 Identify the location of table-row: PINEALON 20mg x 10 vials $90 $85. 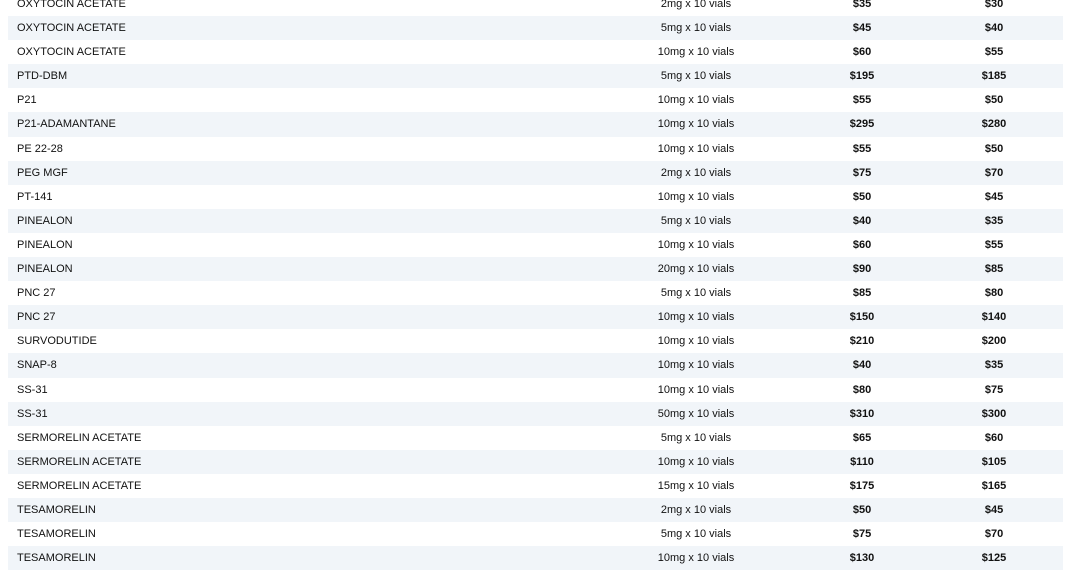
(535, 269).